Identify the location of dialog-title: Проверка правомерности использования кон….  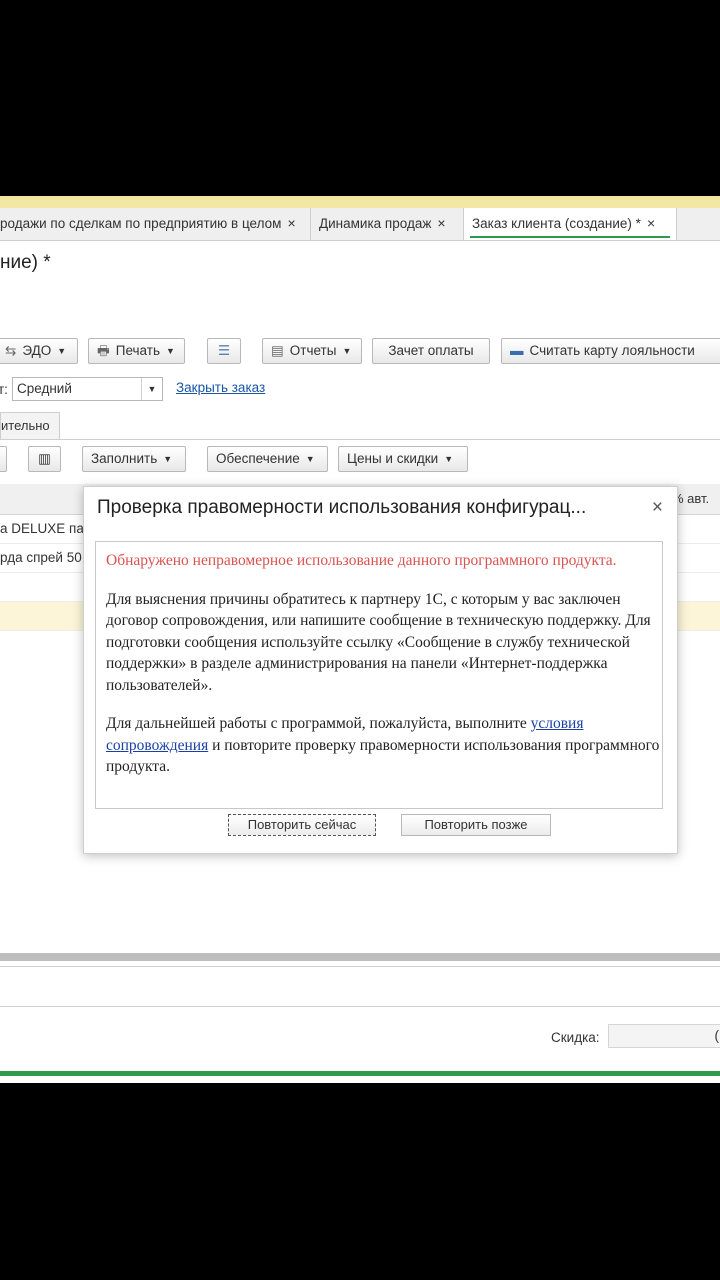
(342, 507).